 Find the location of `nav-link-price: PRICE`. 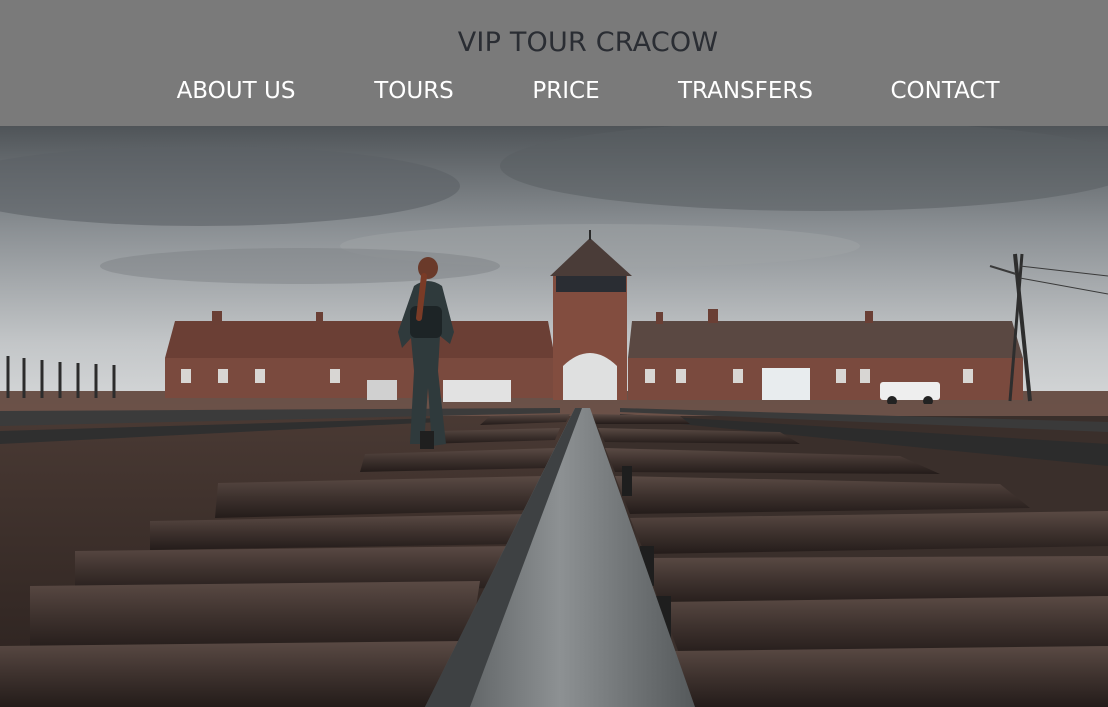

nav-link-price: PRICE is located at coordinates (566, 91).